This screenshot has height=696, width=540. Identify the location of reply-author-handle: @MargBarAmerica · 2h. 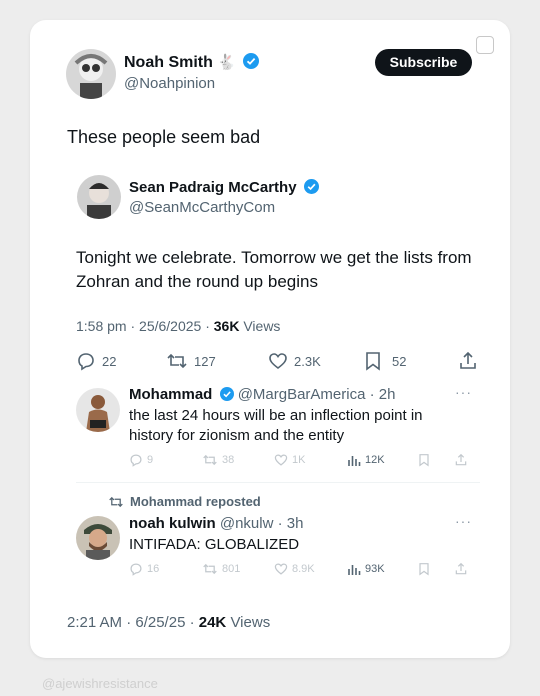
(316, 394).